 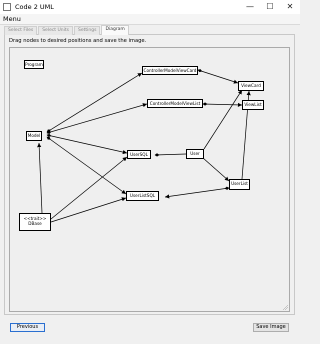 I want to click on previous-button: Previous, so click(x=27, y=327).